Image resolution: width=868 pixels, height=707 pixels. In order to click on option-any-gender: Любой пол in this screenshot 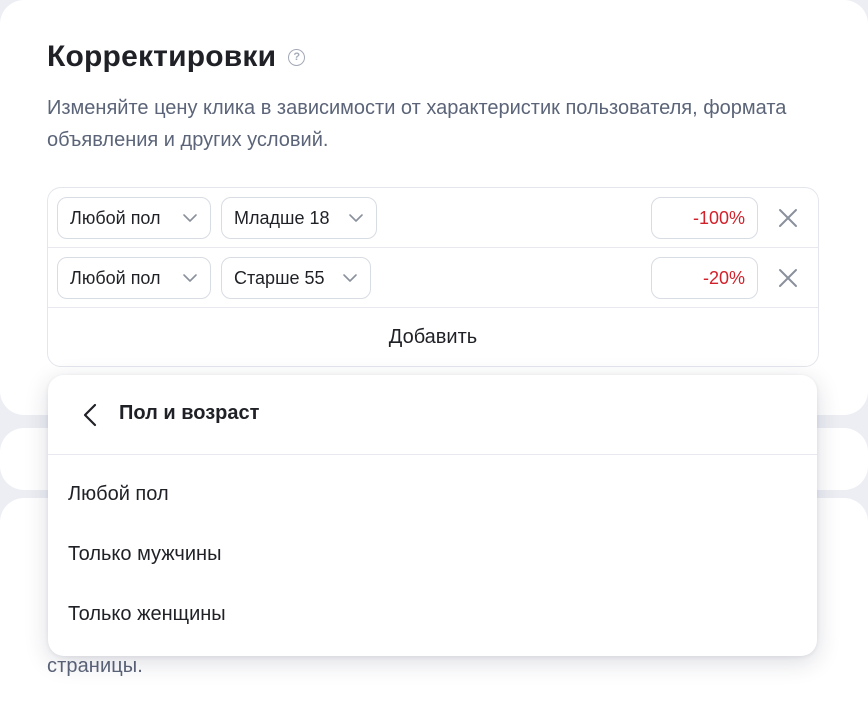, I will do `click(118, 494)`.